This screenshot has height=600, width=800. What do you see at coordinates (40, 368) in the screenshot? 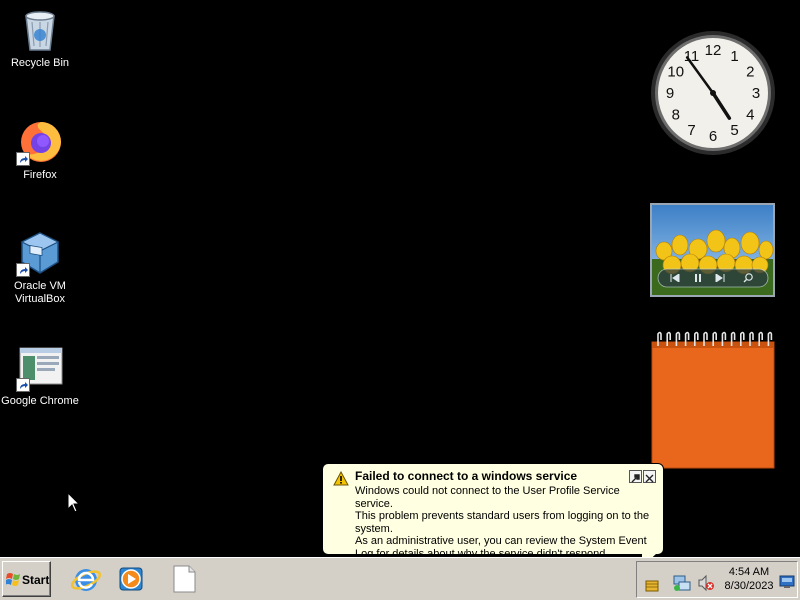
I see `chrome-icon` at bounding box center [40, 368].